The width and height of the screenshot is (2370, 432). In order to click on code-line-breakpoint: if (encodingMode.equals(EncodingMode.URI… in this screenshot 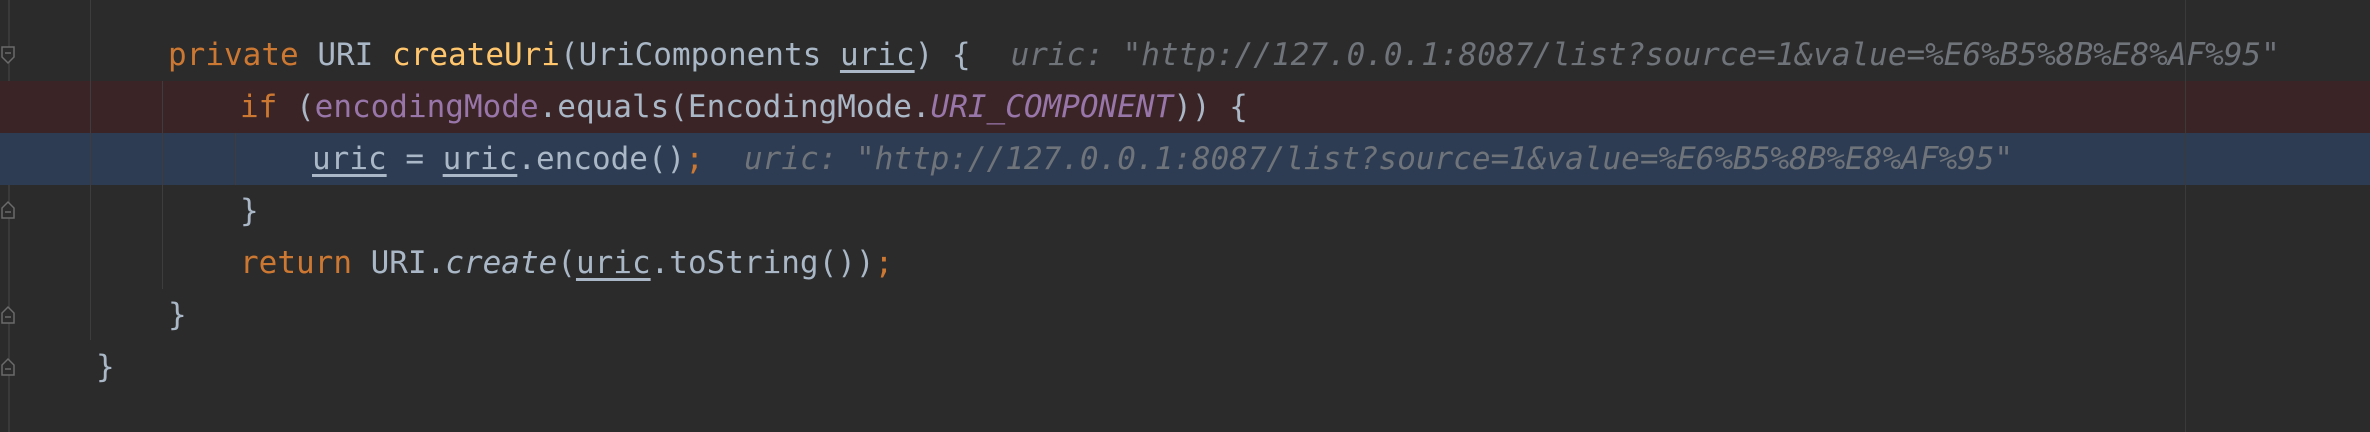, I will do `click(1185, 107)`.